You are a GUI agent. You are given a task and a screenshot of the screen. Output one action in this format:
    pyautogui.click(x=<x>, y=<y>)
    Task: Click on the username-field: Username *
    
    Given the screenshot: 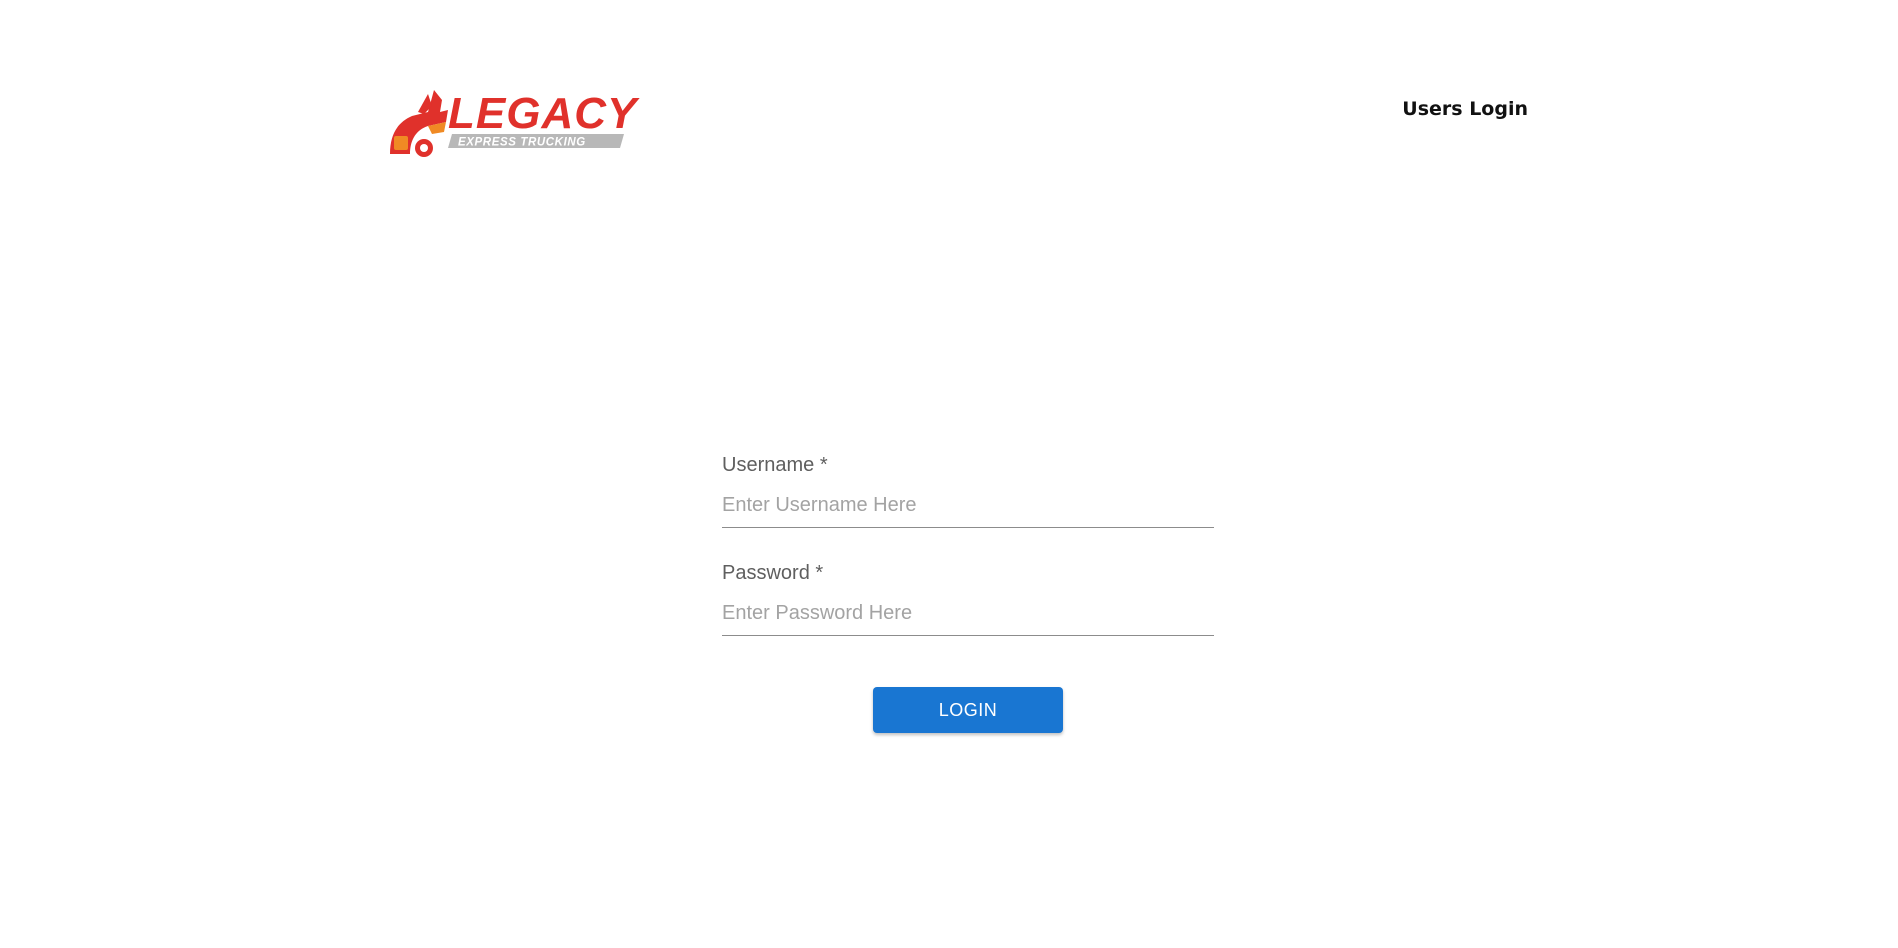 What is the action you would take?
    pyautogui.click(x=968, y=490)
    